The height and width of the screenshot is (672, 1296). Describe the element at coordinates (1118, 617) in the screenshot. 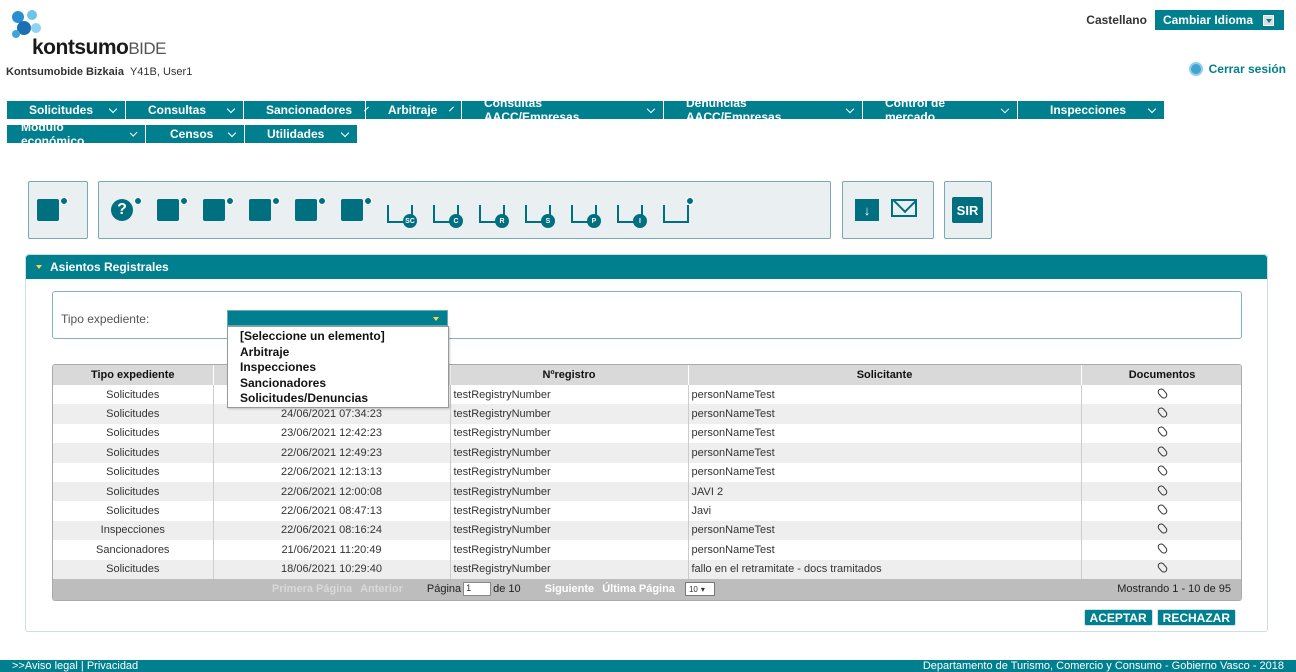

I see `accept-button: ACEPTAR` at that location.